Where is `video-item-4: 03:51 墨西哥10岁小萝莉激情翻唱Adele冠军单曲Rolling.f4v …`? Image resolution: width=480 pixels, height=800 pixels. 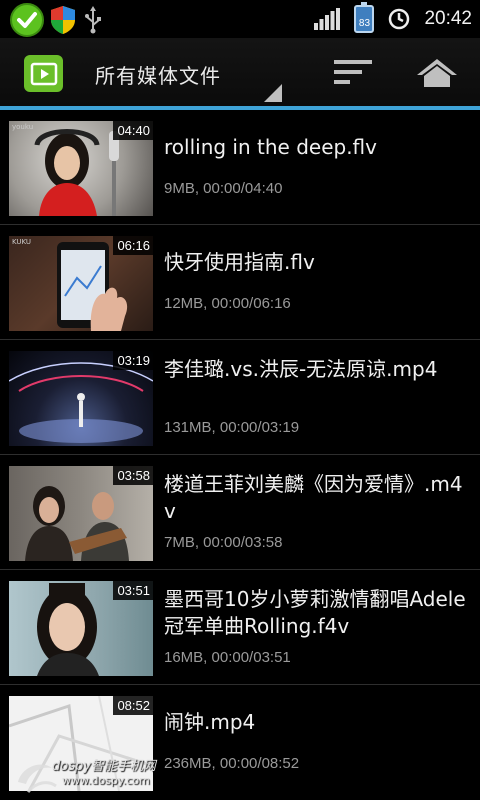 video-item-4: 03:51 墨西哥10岁小萝莉激情翻唱Adele冠军单曲Rolling.f4v … is located at coordinates (240, 627).